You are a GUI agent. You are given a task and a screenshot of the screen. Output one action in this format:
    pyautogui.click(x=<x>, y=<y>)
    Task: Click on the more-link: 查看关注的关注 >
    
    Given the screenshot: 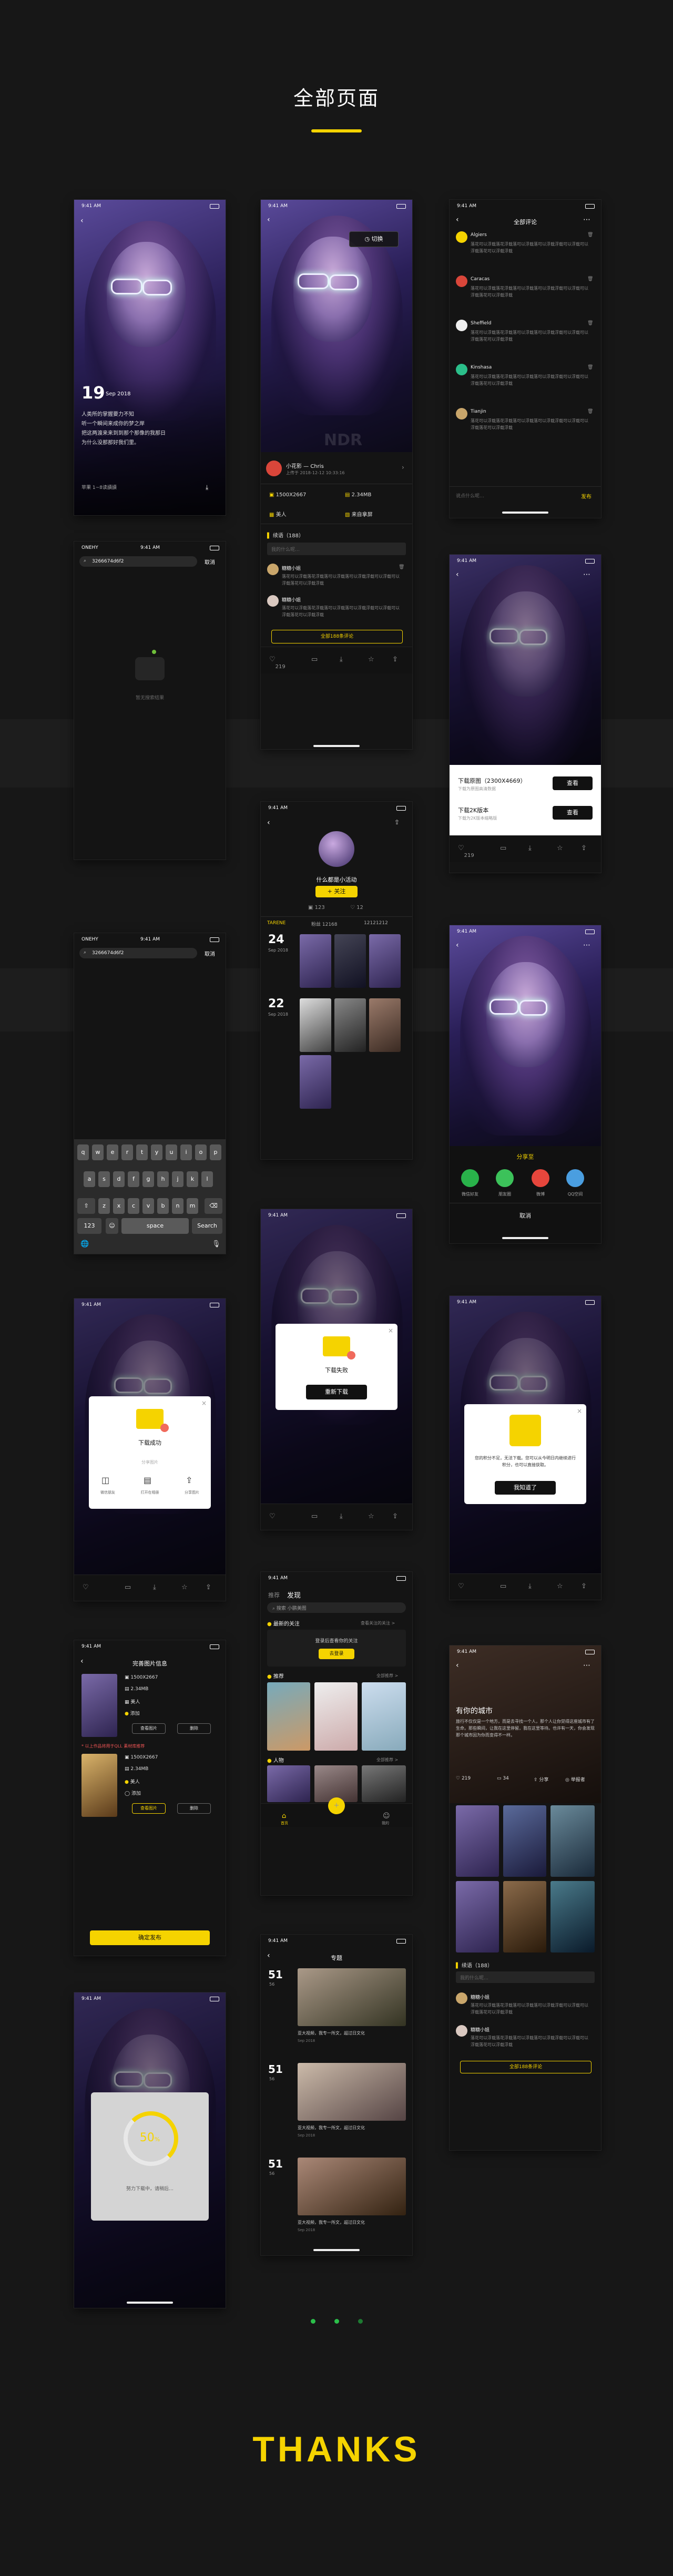 What is the action you would take?
    pyautogui.click(x=378, y=1623)
    